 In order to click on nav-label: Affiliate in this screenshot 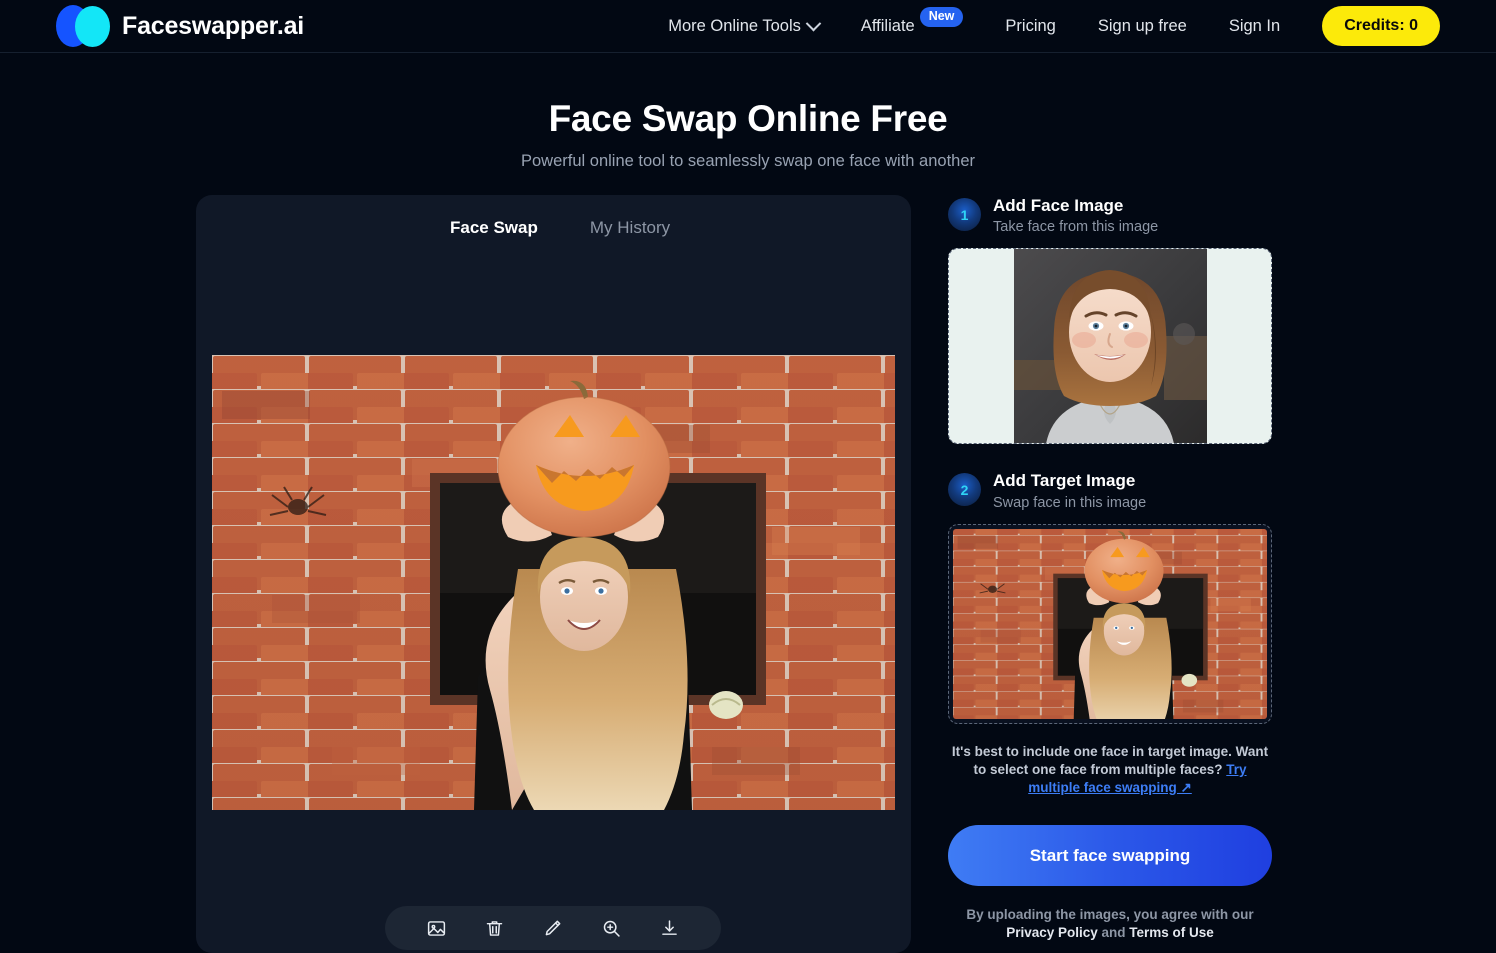, I will do `click(887, 25)`.